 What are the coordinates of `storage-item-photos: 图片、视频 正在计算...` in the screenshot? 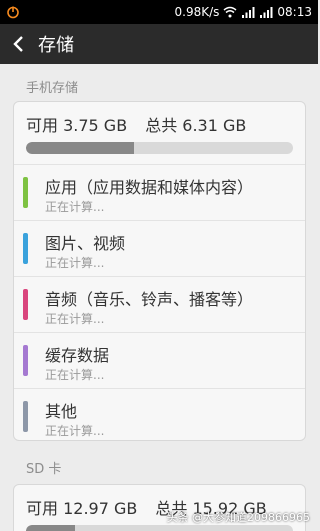 It's located at (159, 248).